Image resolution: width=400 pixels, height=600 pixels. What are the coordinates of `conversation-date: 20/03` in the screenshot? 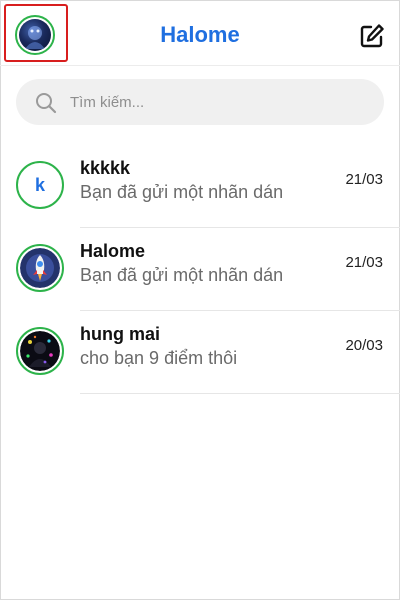 It's located at (364, 345).